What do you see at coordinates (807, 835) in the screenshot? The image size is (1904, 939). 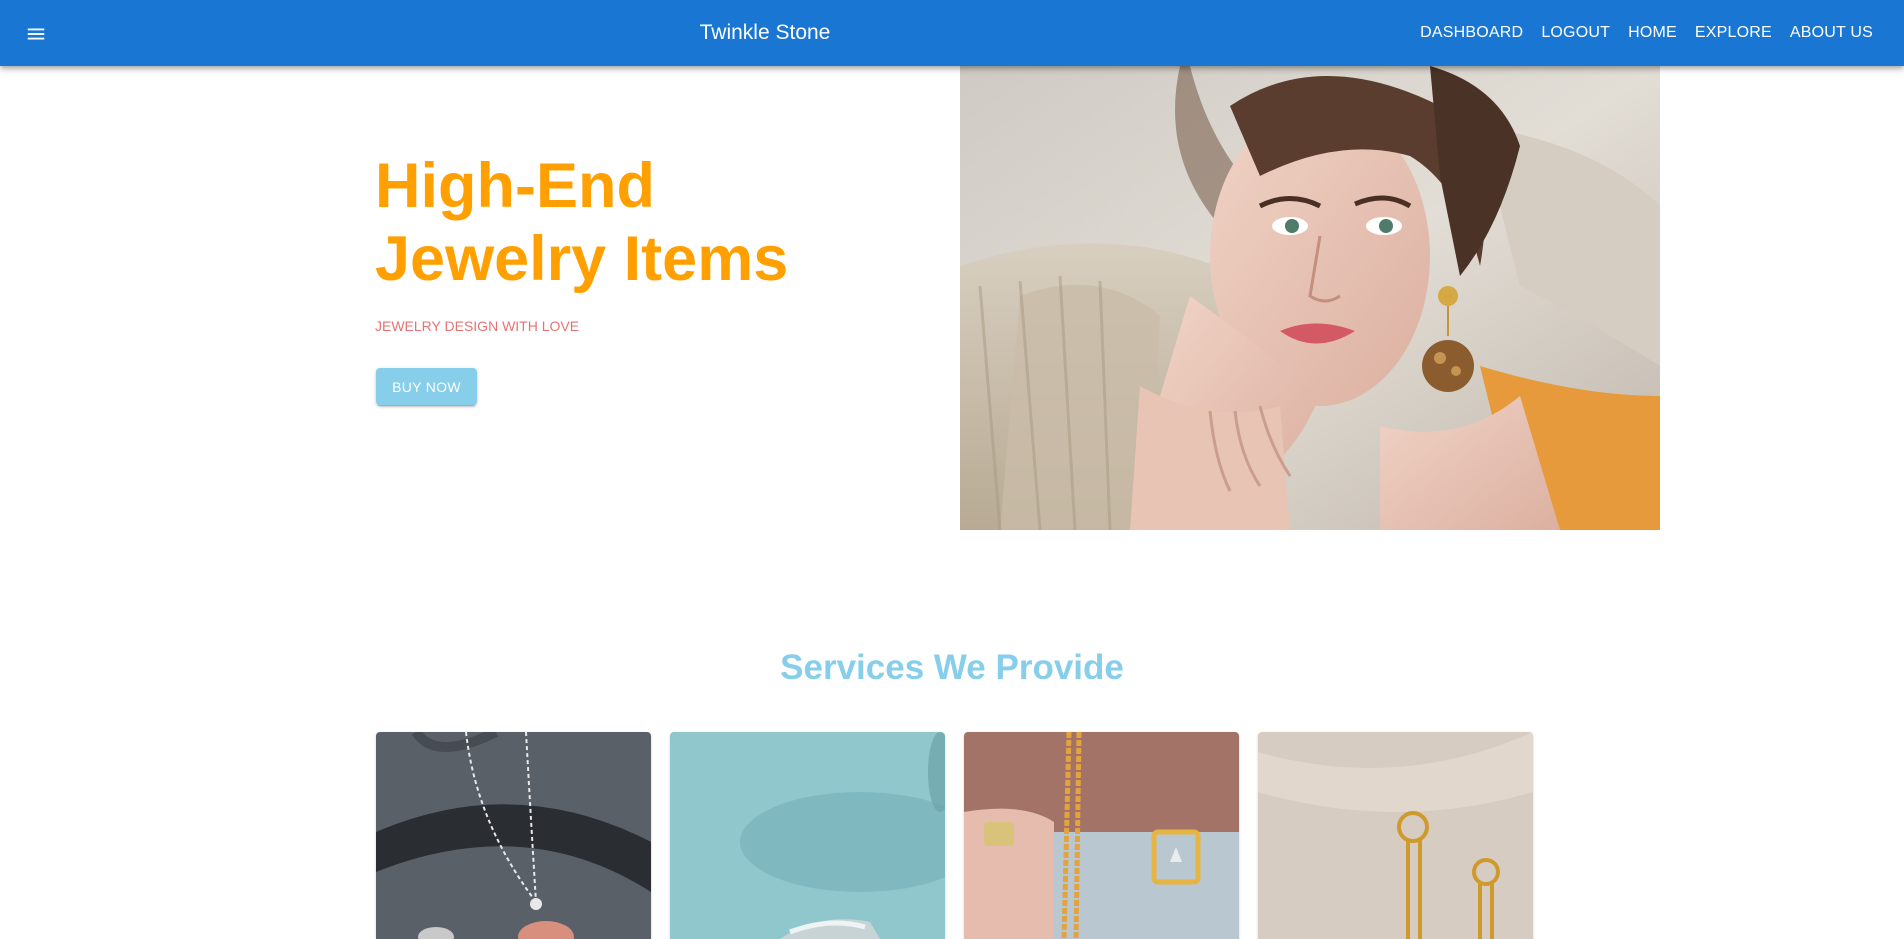 I see `service-card-ring` at bounding box center [807, 835].